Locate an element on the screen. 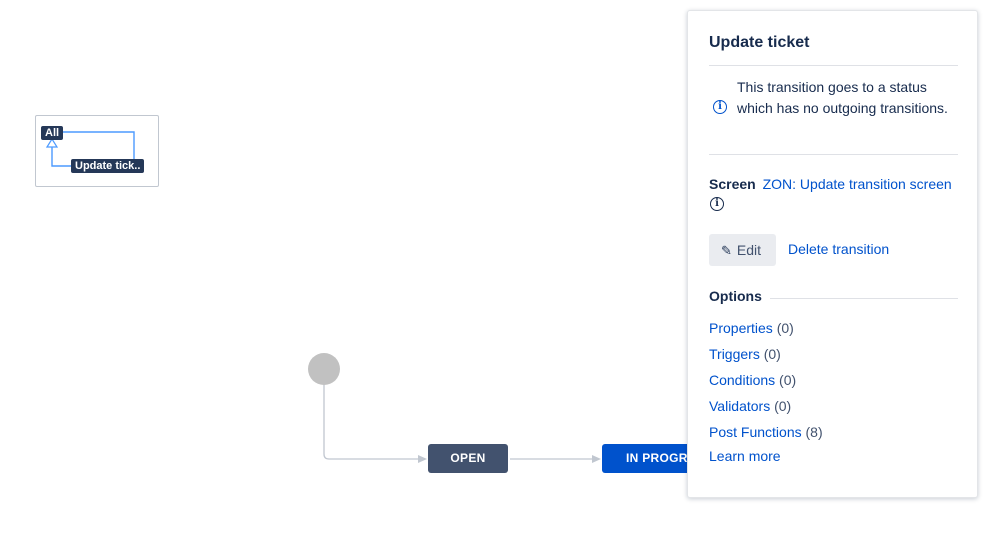 This screenshot has height=553, width=999. option-properties: Properties (0) is located at coordinates (751, 328).